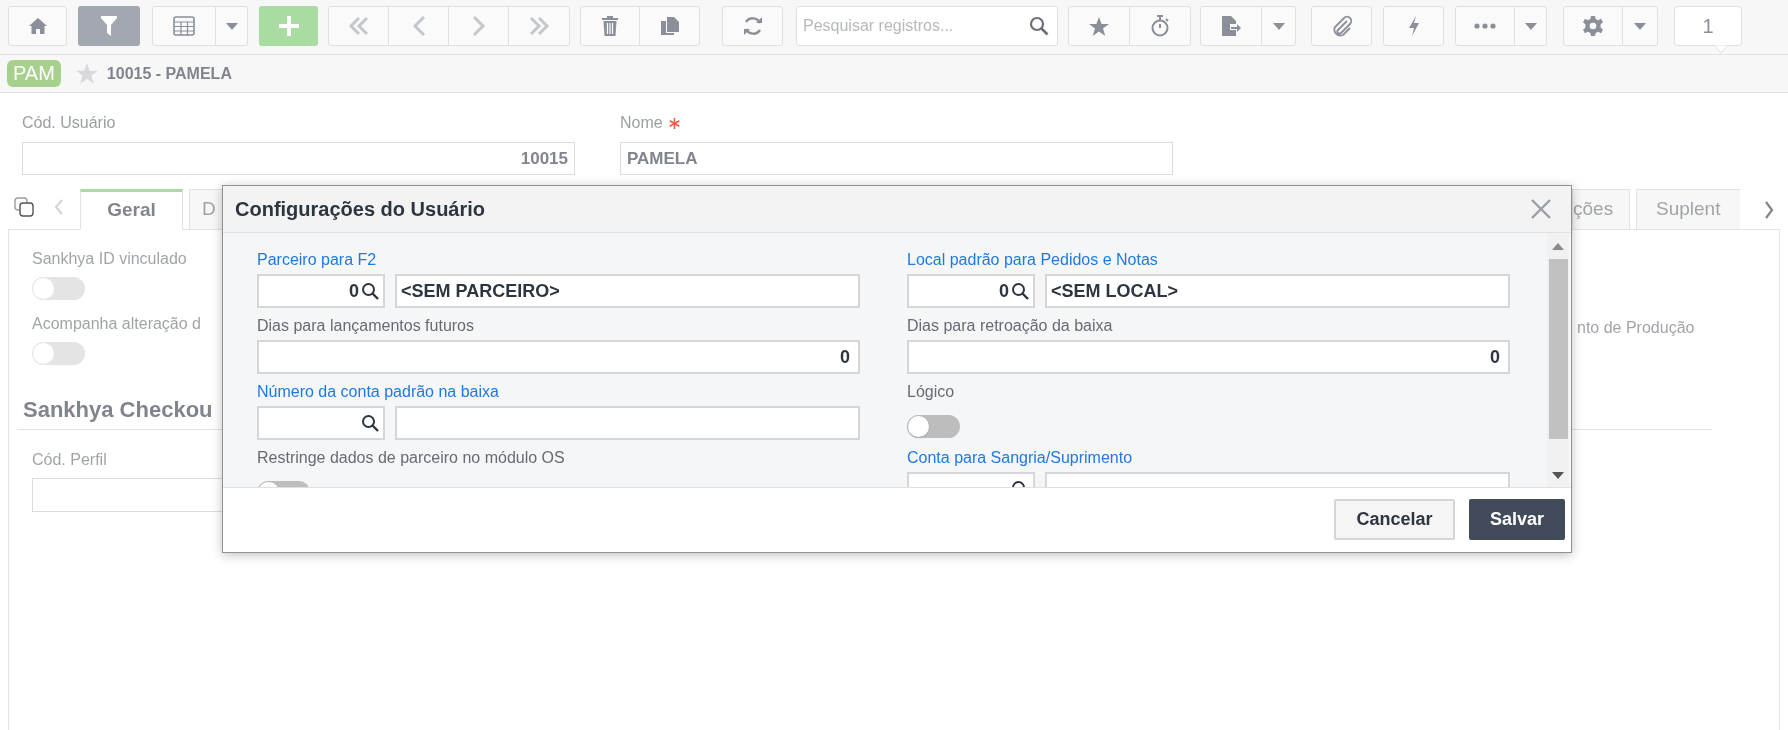 The height and width of the screenshot is (730, 1788). What do you see at coordinates (378, 392) in the screenshot?
I see `field-link: Número da conta padrão na baixa` at bounding box center [378, 392].